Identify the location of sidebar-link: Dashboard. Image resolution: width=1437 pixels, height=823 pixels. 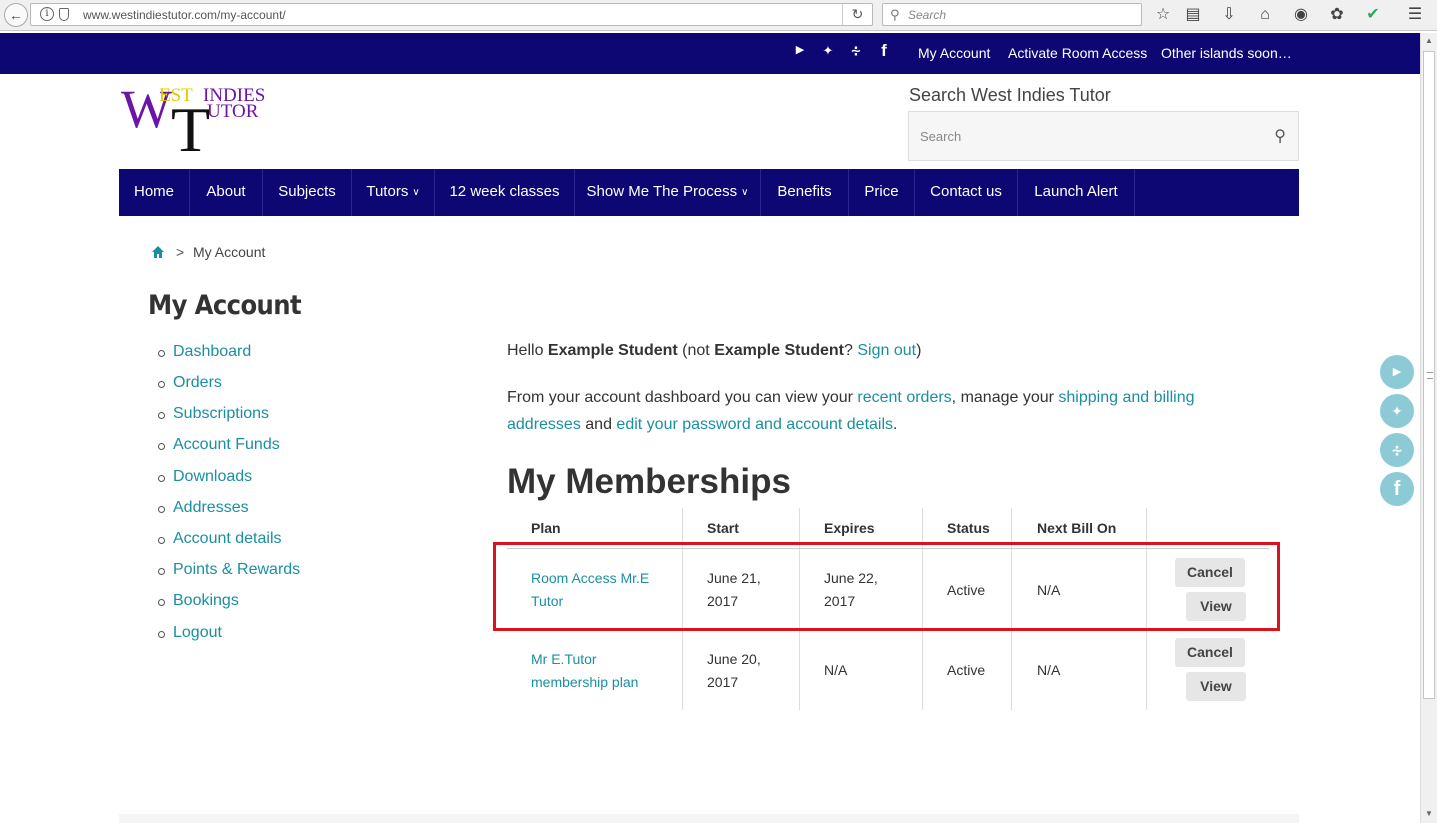
(212, 352).